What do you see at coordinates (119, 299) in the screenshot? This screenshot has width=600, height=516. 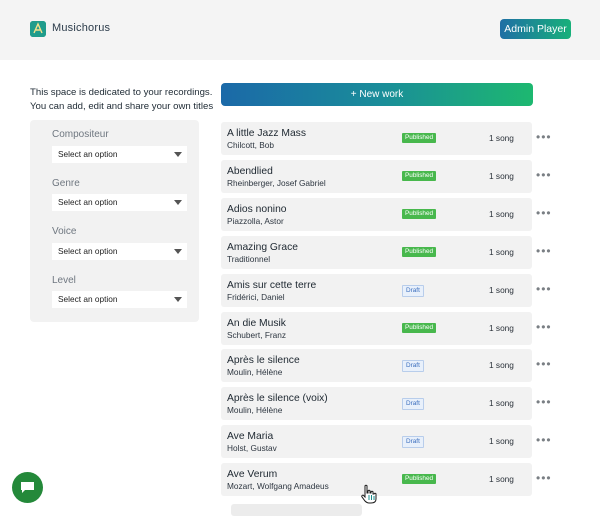 I see `level-select: Select an option` at bounding box center [119, 299].